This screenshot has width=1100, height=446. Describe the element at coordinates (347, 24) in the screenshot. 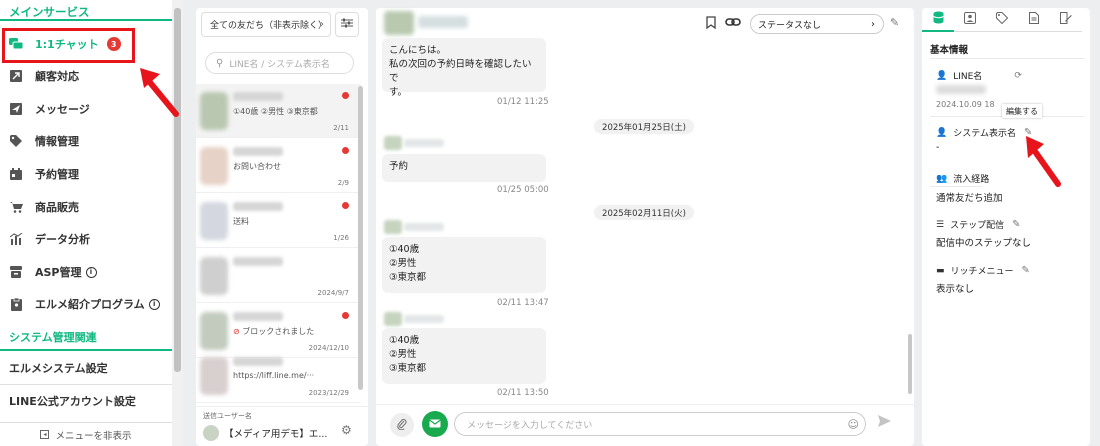

I see `filter-settings-button` at that location.